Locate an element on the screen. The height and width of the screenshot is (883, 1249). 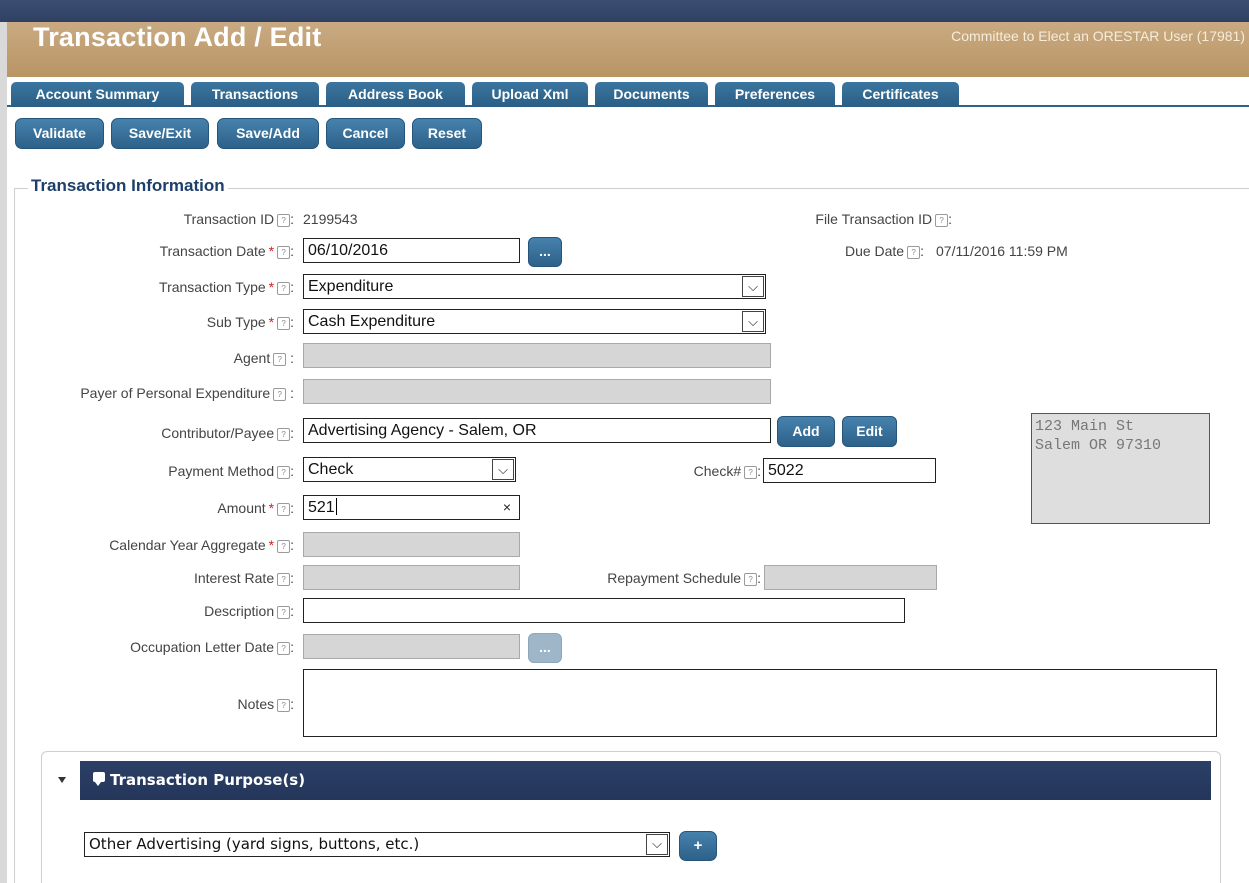
transaction-type-label: Transaction Type *?: is located at coordinates (226, 287).